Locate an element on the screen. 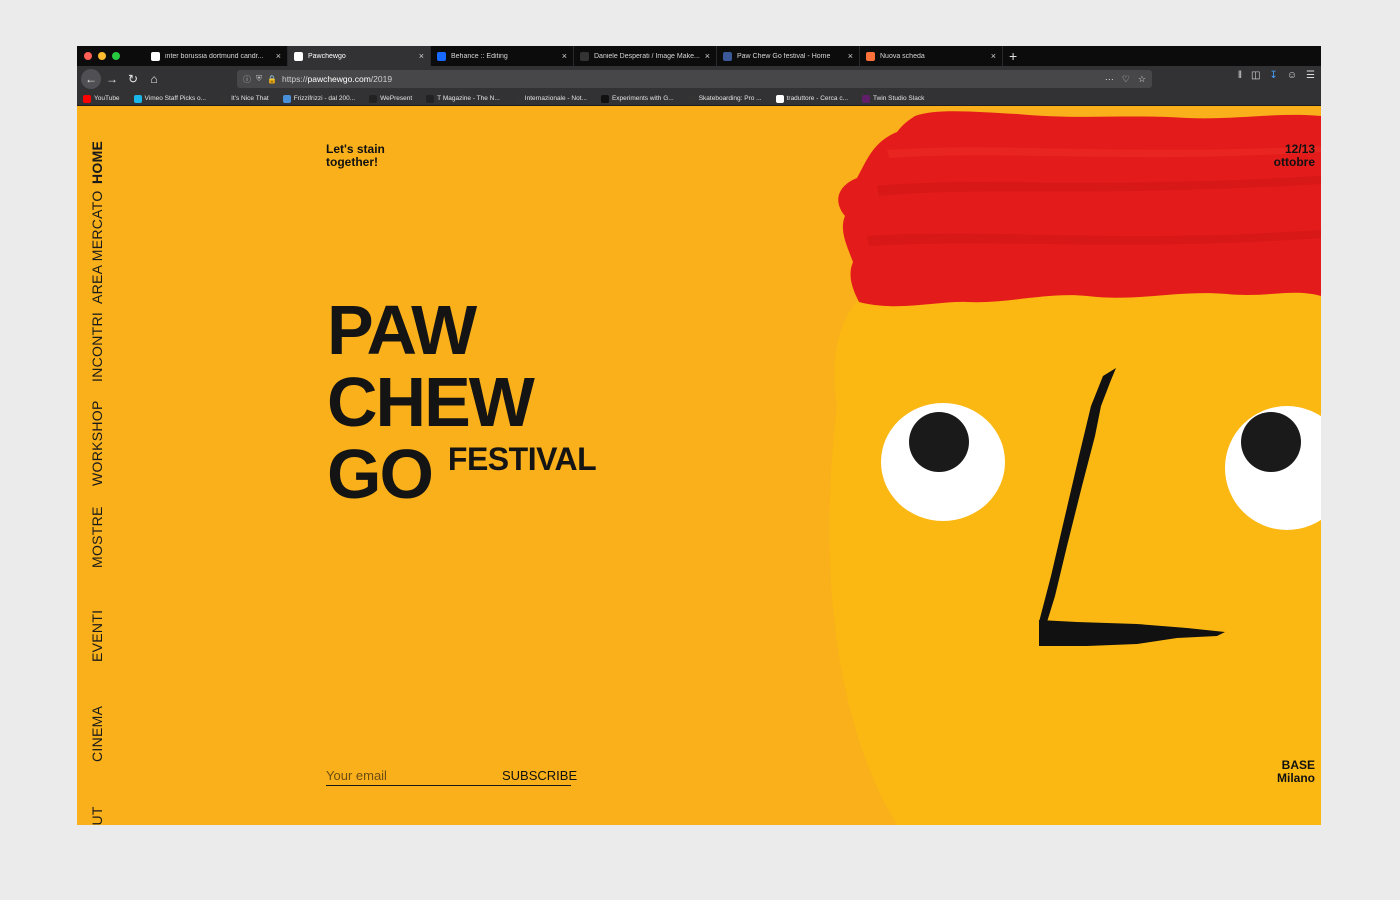  nyt-icon is located at coordinates (430, 98).